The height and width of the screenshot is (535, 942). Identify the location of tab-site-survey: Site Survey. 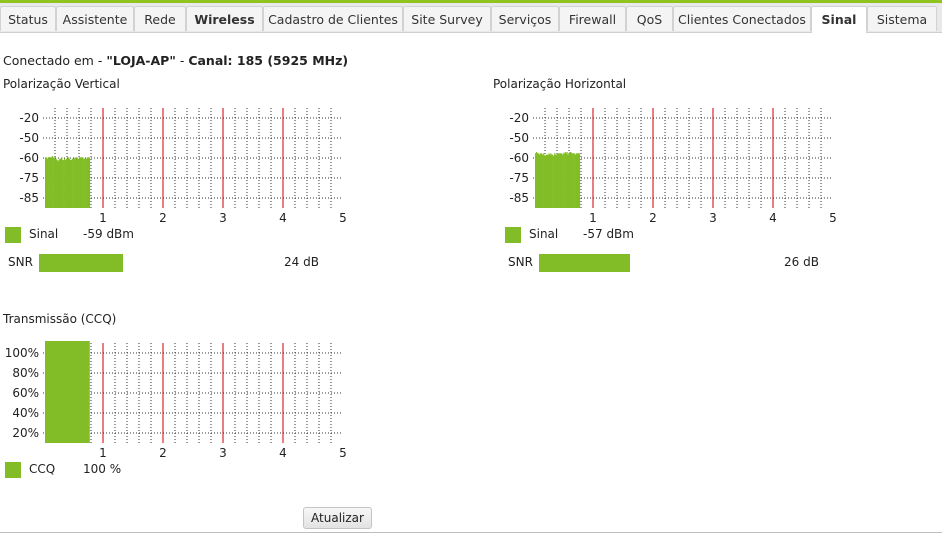
(447, 18).